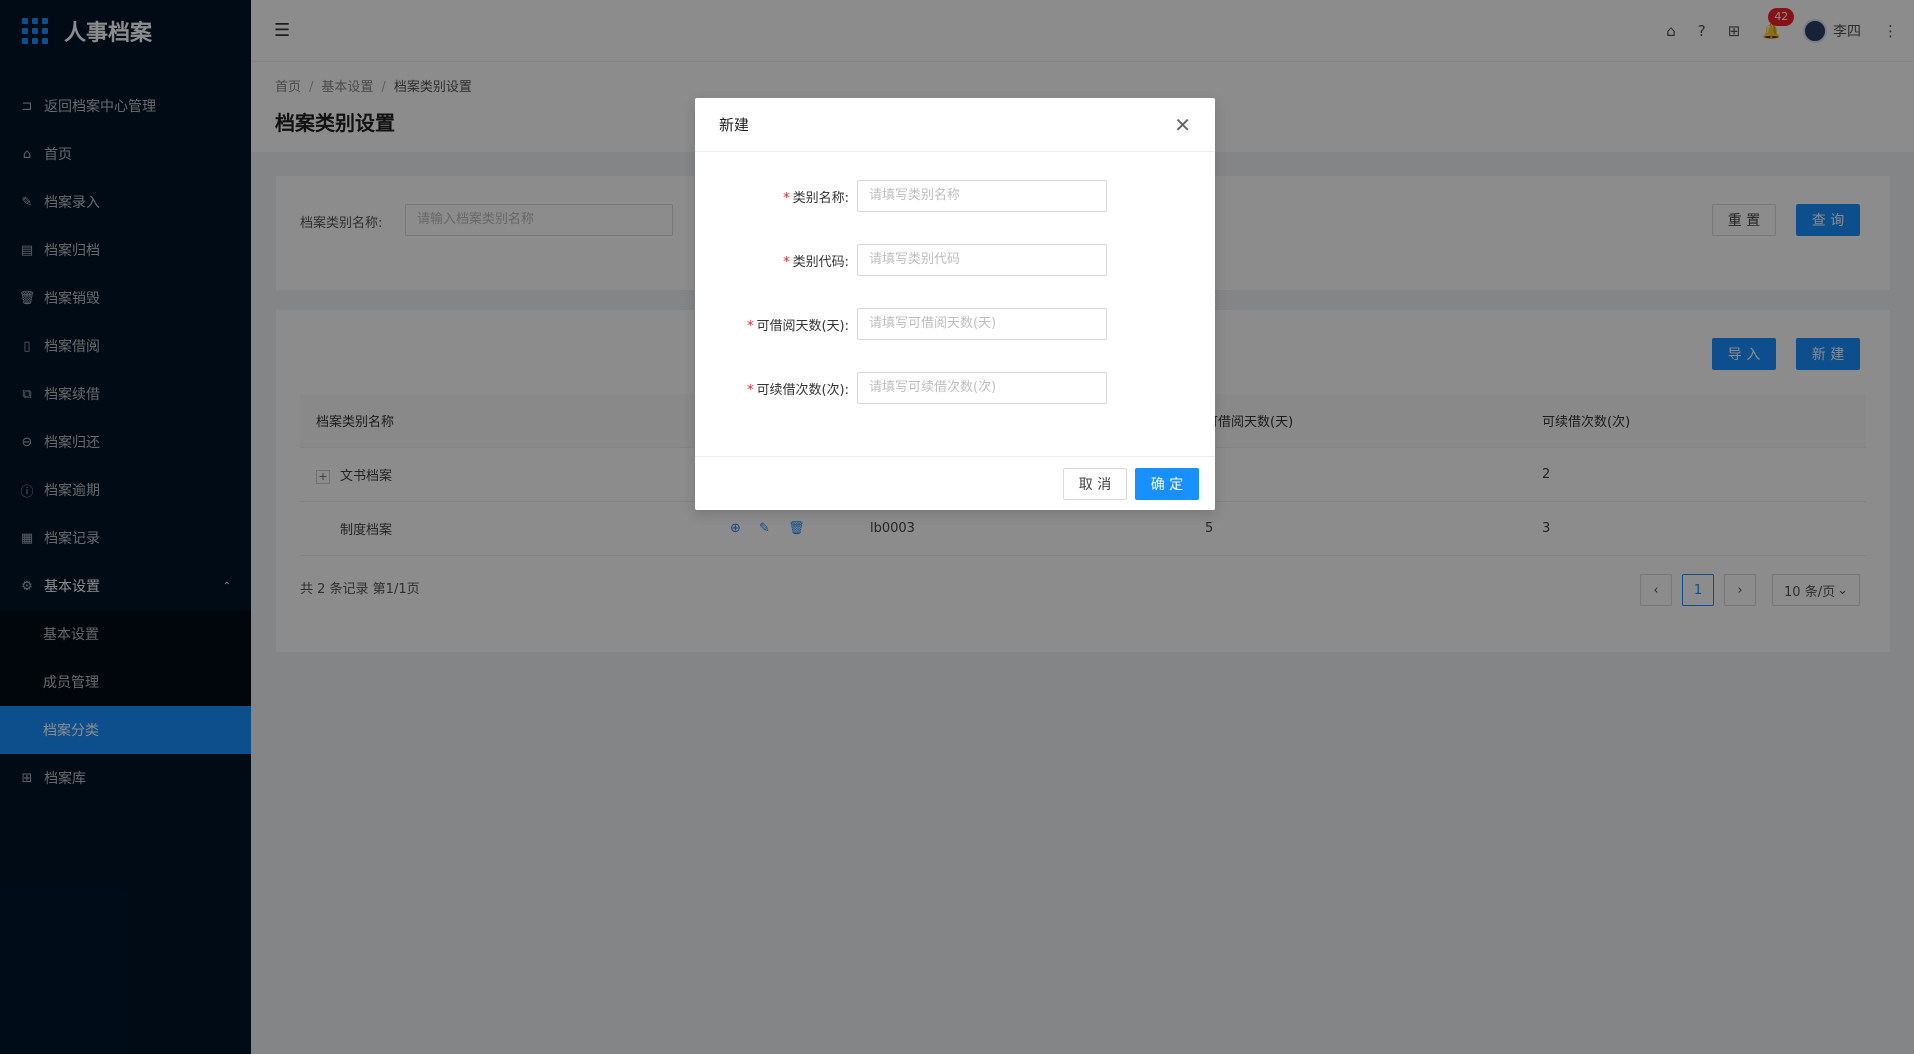 This screenshot has height=1054, width=1914. Describe the element at coordinates (982, 388) in the screenshot. I see `renew-times-input: 请填写可续借次数(次)` at that location.